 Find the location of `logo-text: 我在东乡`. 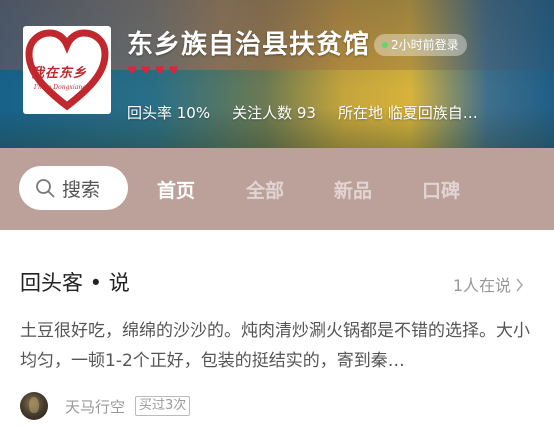

logo-text: 我在东乡 is located at coordinates (59, 73).